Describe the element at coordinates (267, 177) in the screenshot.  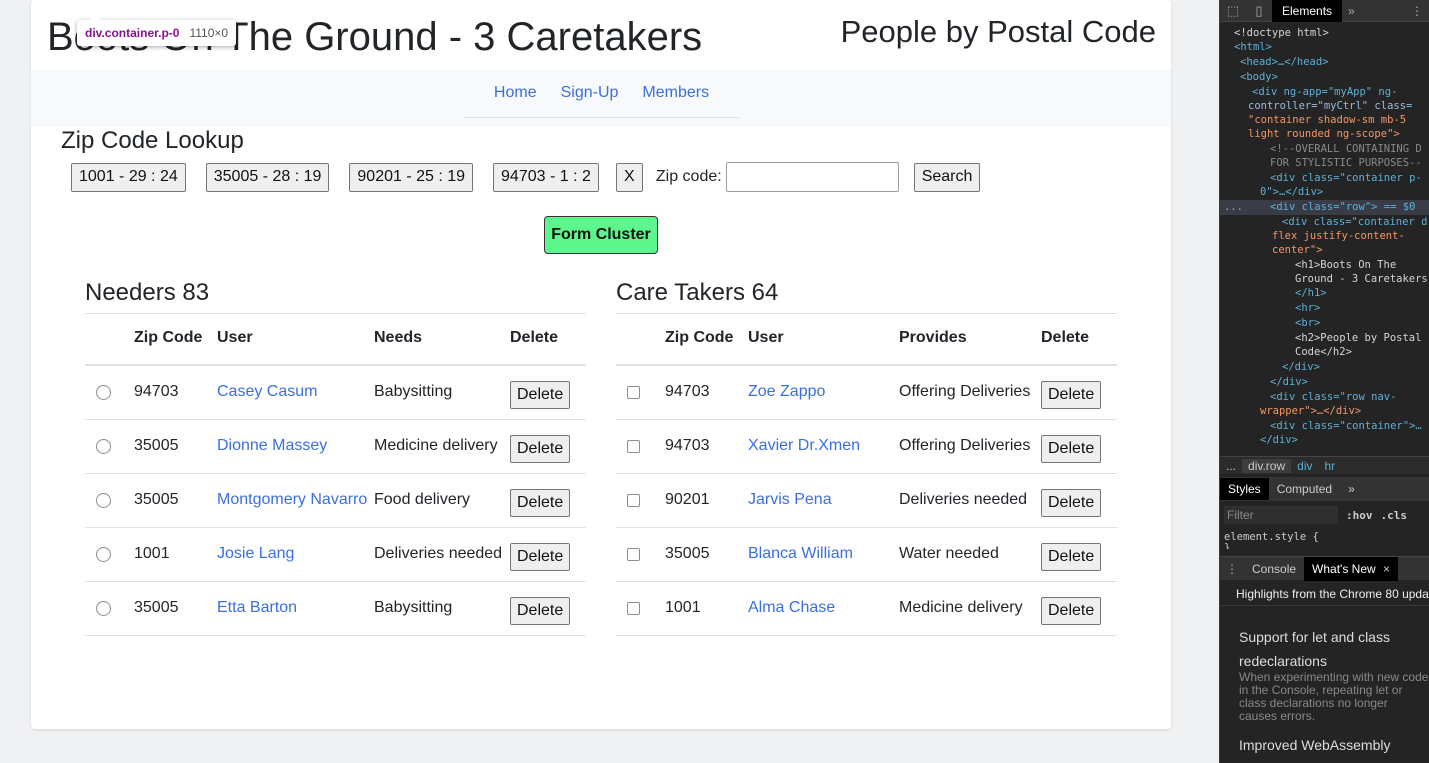
I see `zip-filter-button-35005: 35005 - 28 : 19` at that location.